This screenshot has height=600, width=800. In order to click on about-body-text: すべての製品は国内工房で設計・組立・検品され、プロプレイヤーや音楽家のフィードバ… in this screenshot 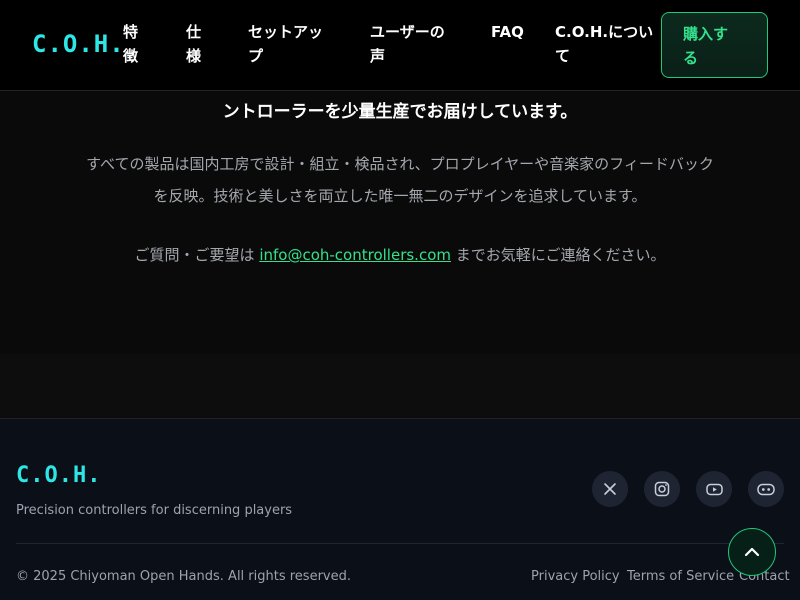, I will do `click(400, 180)`.